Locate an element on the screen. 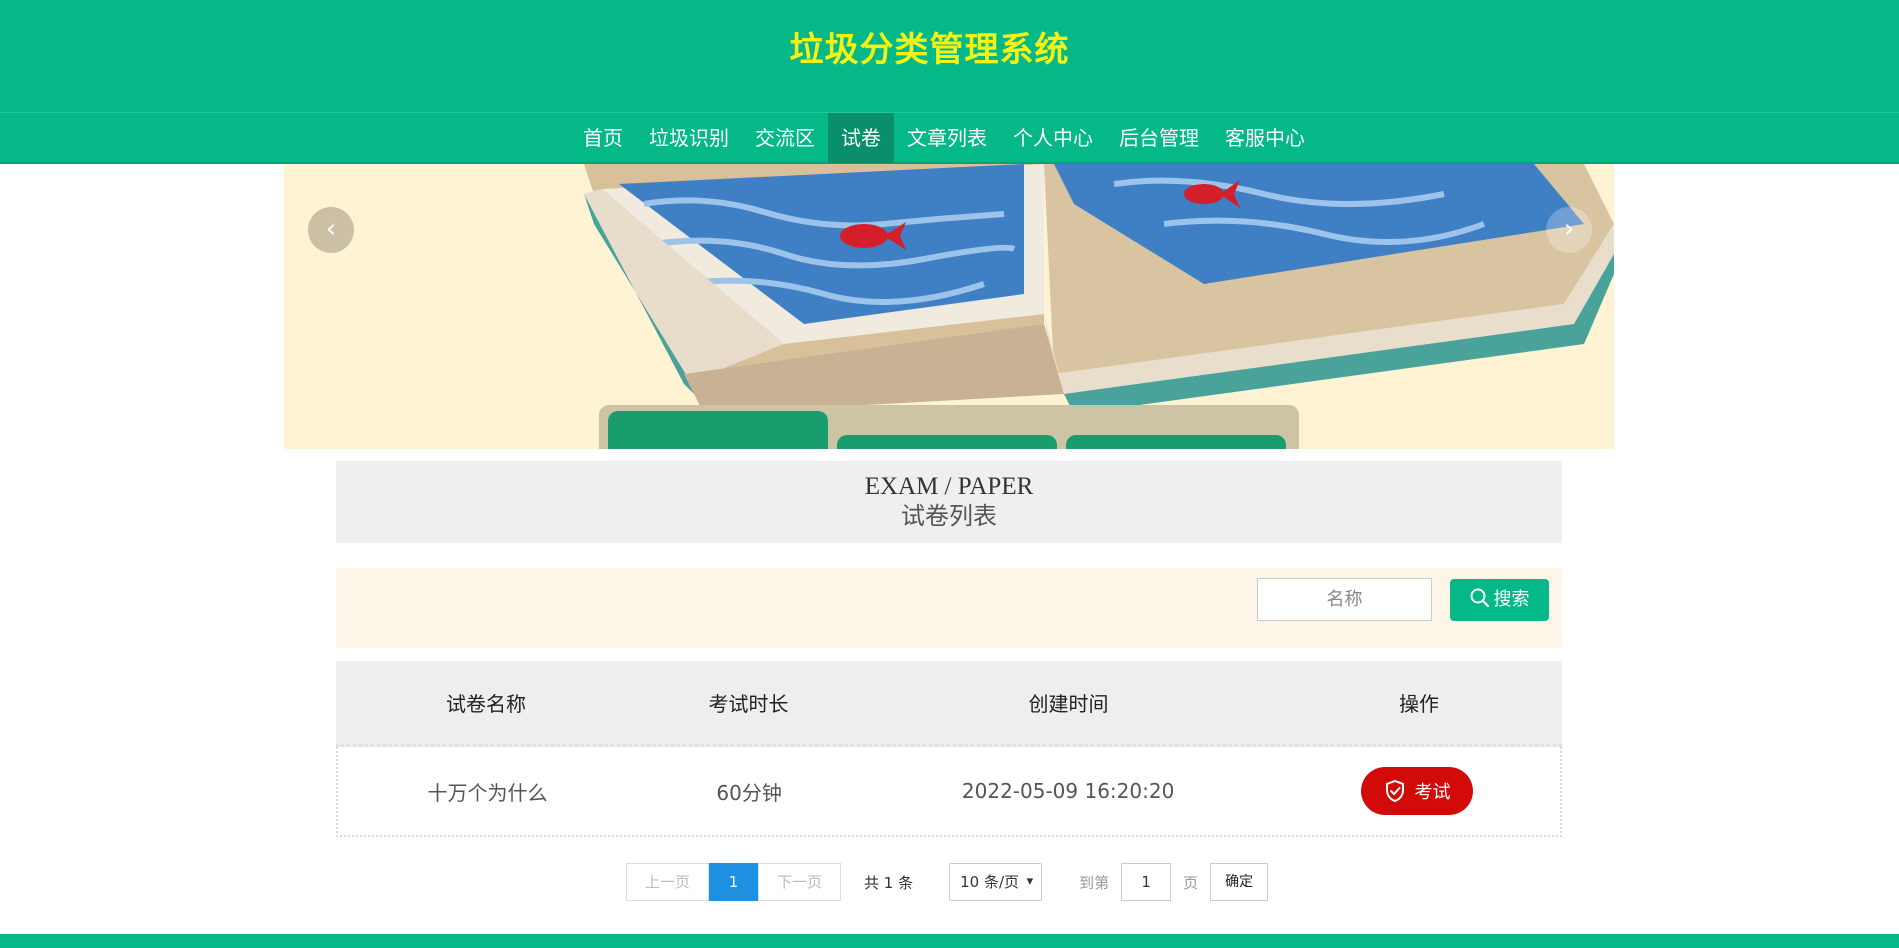 The height and width of the screenshot is (948, 1899). section-header: EXAM / PAPER 试卷列表 is located at coordinates (949, 502).